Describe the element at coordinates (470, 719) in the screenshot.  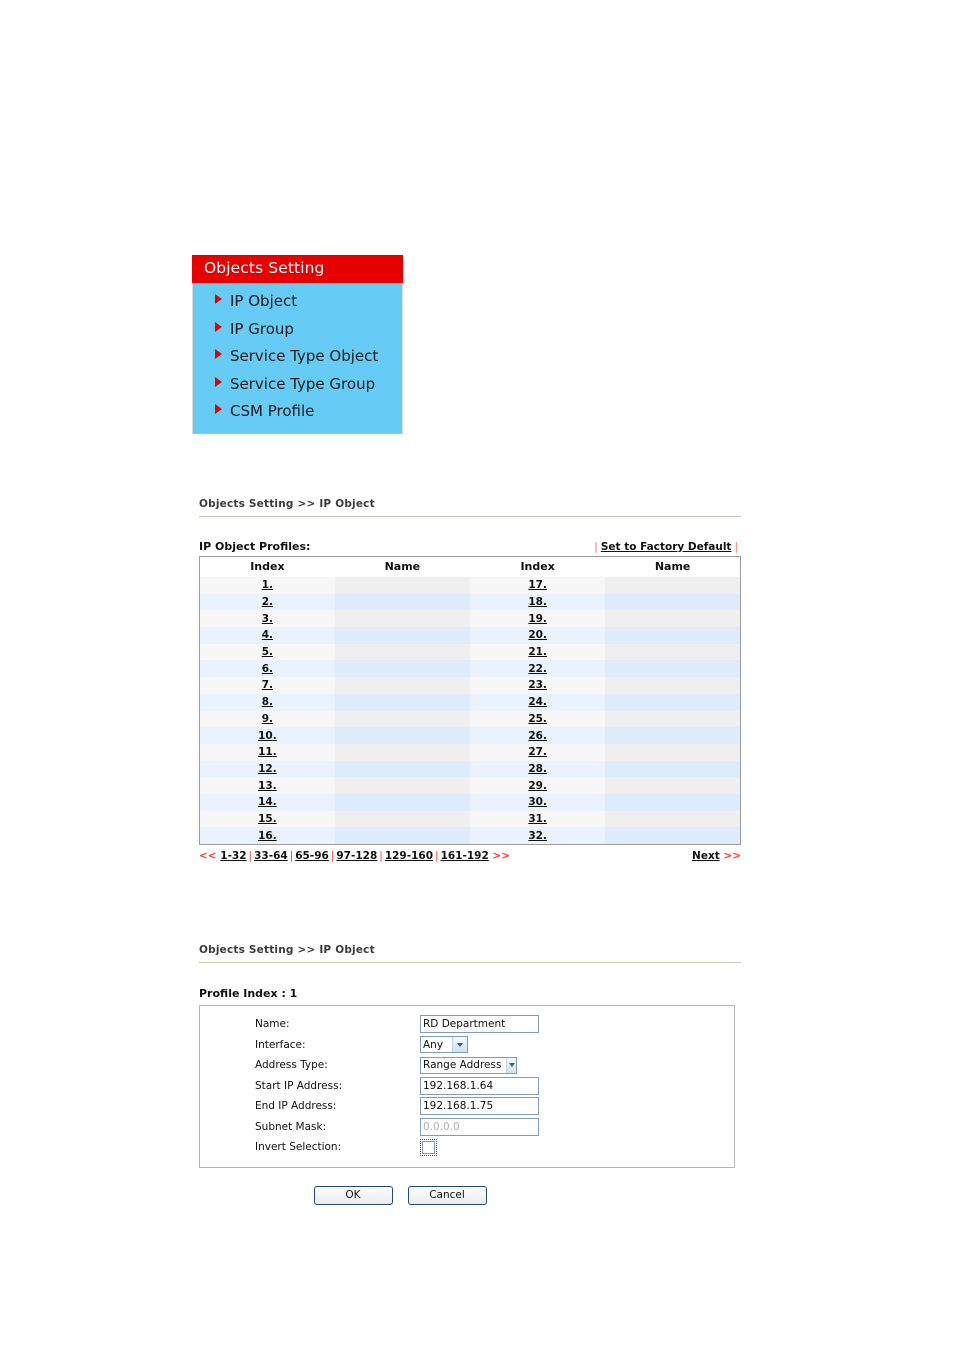
I see `table-row: 9. 25.` at that location.